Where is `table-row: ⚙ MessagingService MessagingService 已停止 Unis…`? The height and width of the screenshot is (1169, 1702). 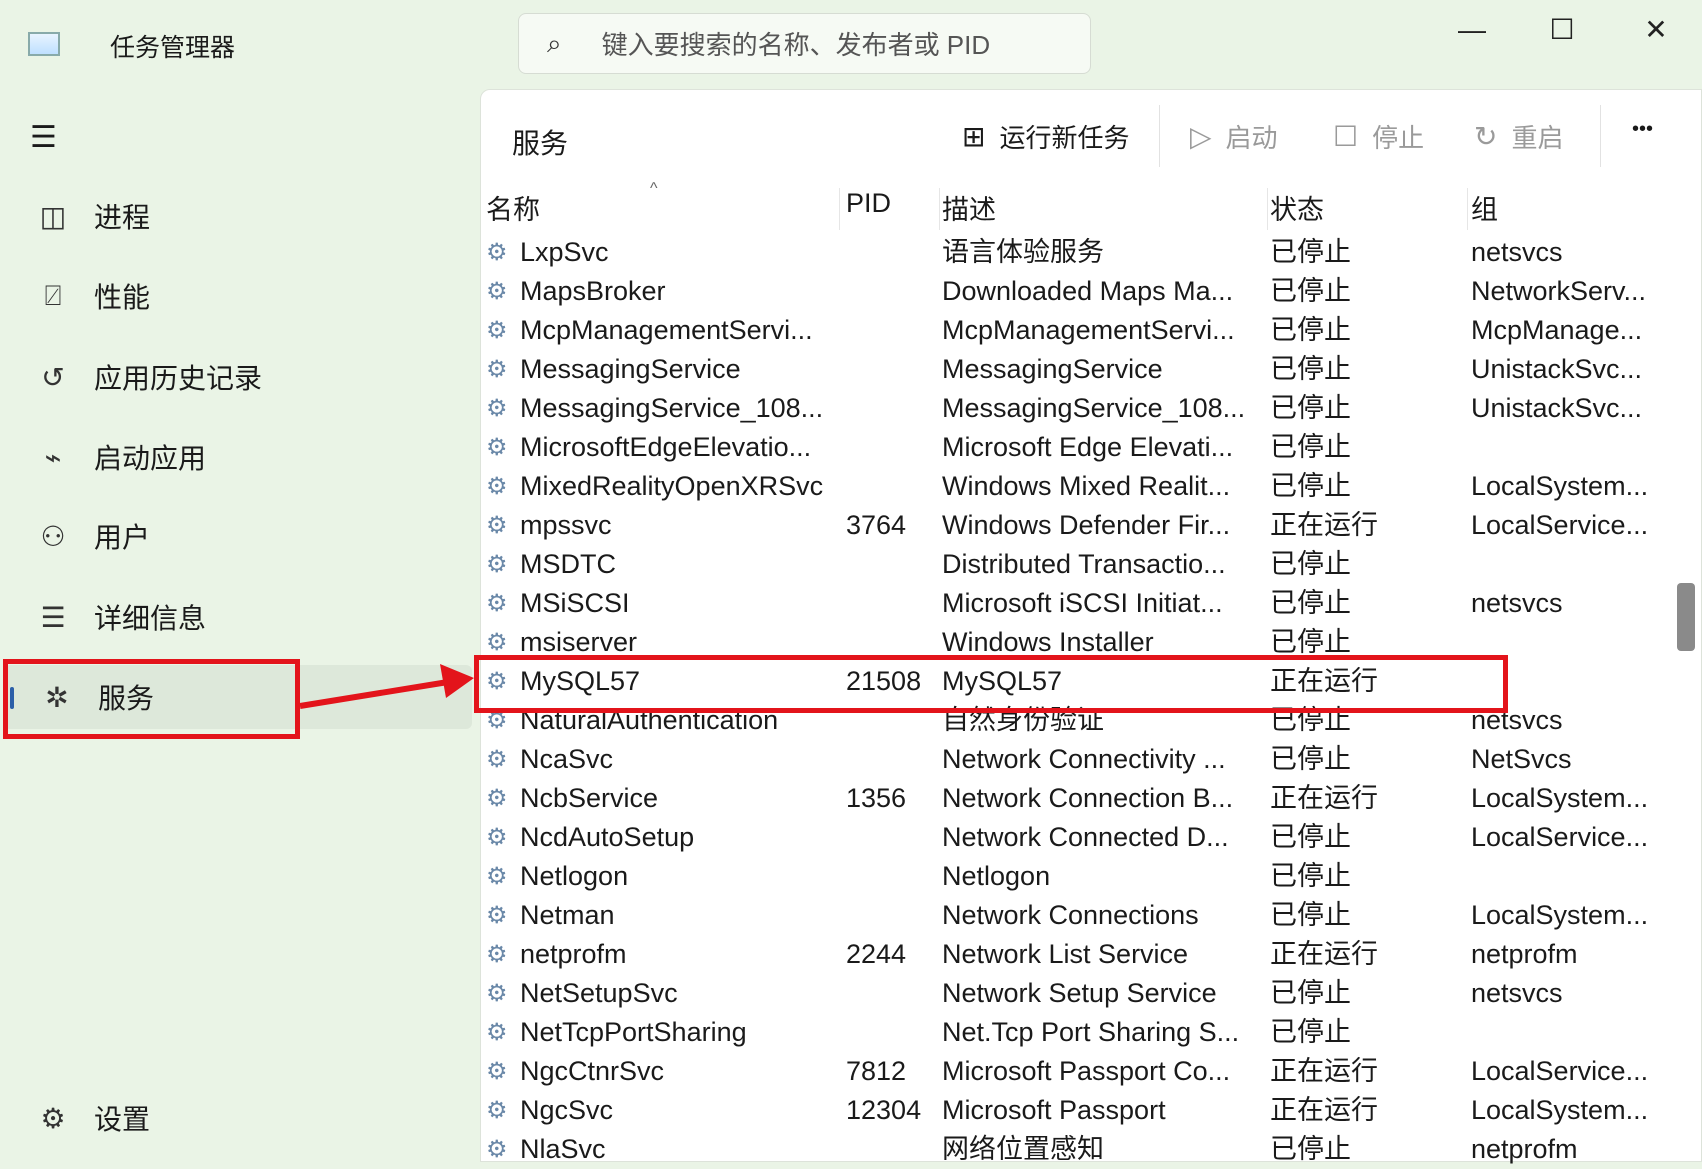 table-row: ⚙ MessagingService MessagingService 已停止 Unis… is located at coordinates (1073, 369).